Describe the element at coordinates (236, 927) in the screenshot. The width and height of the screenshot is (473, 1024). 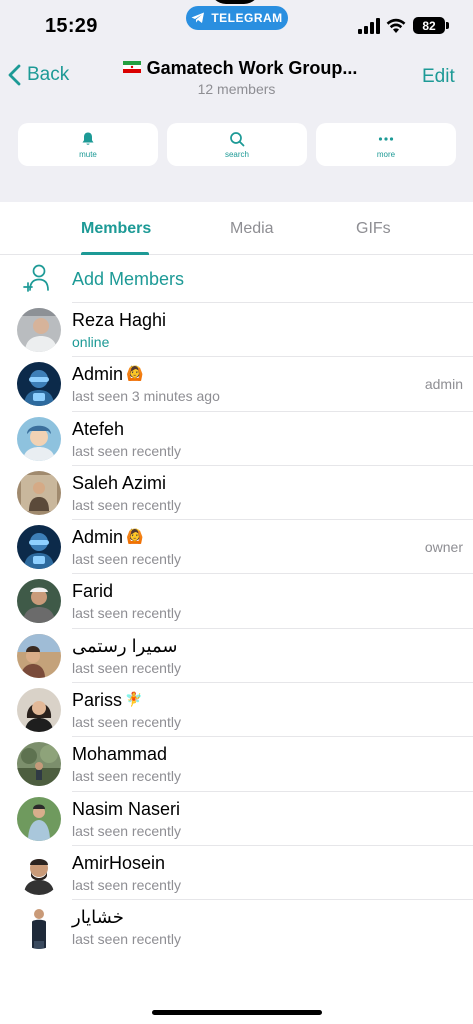
I see `member-row: خشایار last seen recently` at that location.